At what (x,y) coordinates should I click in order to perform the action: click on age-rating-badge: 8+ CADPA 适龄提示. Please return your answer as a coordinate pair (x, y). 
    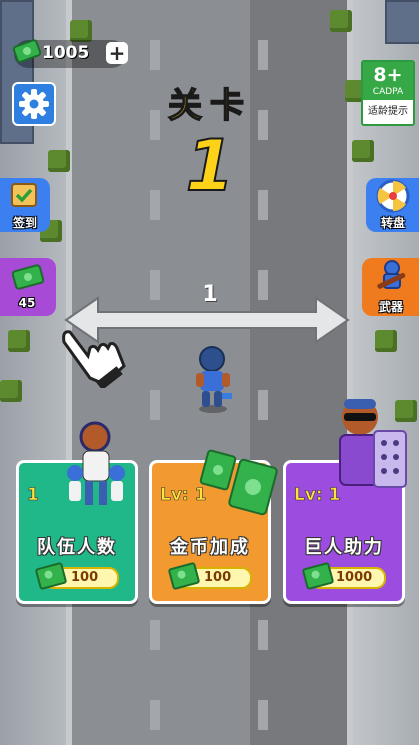
    Looking at the image, I should click on (388, 93).